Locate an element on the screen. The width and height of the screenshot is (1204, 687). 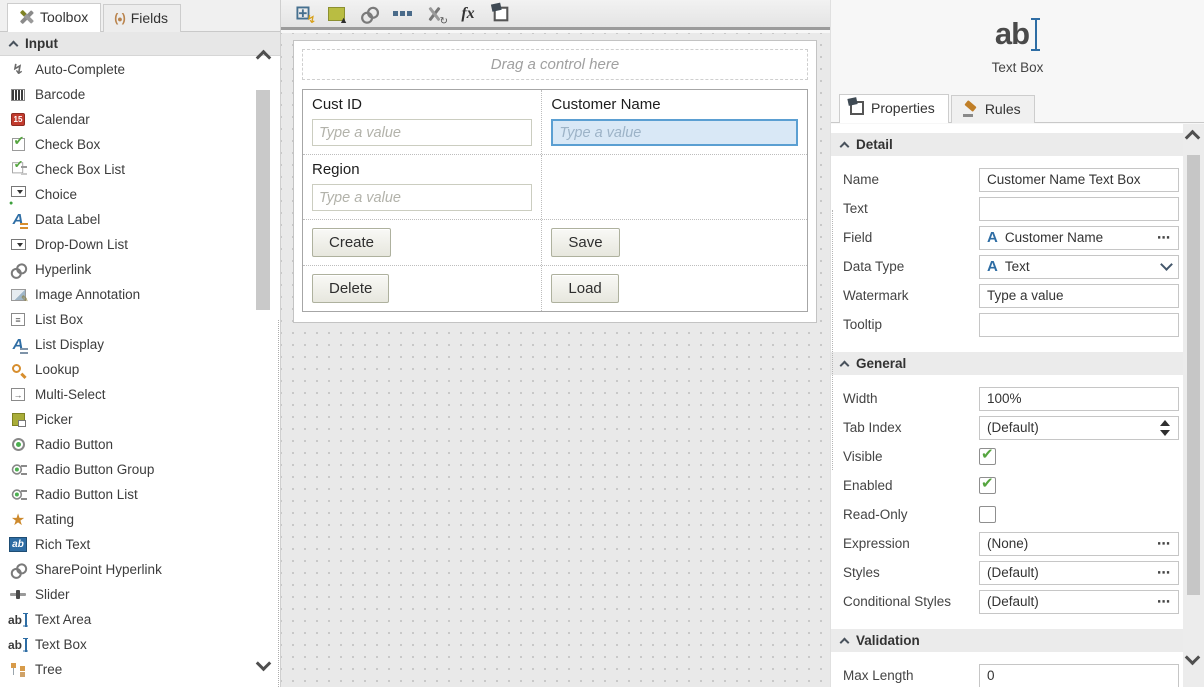
toolbox-item-drop-down-list: Drop-Down List is located at coordinates (125, 244).